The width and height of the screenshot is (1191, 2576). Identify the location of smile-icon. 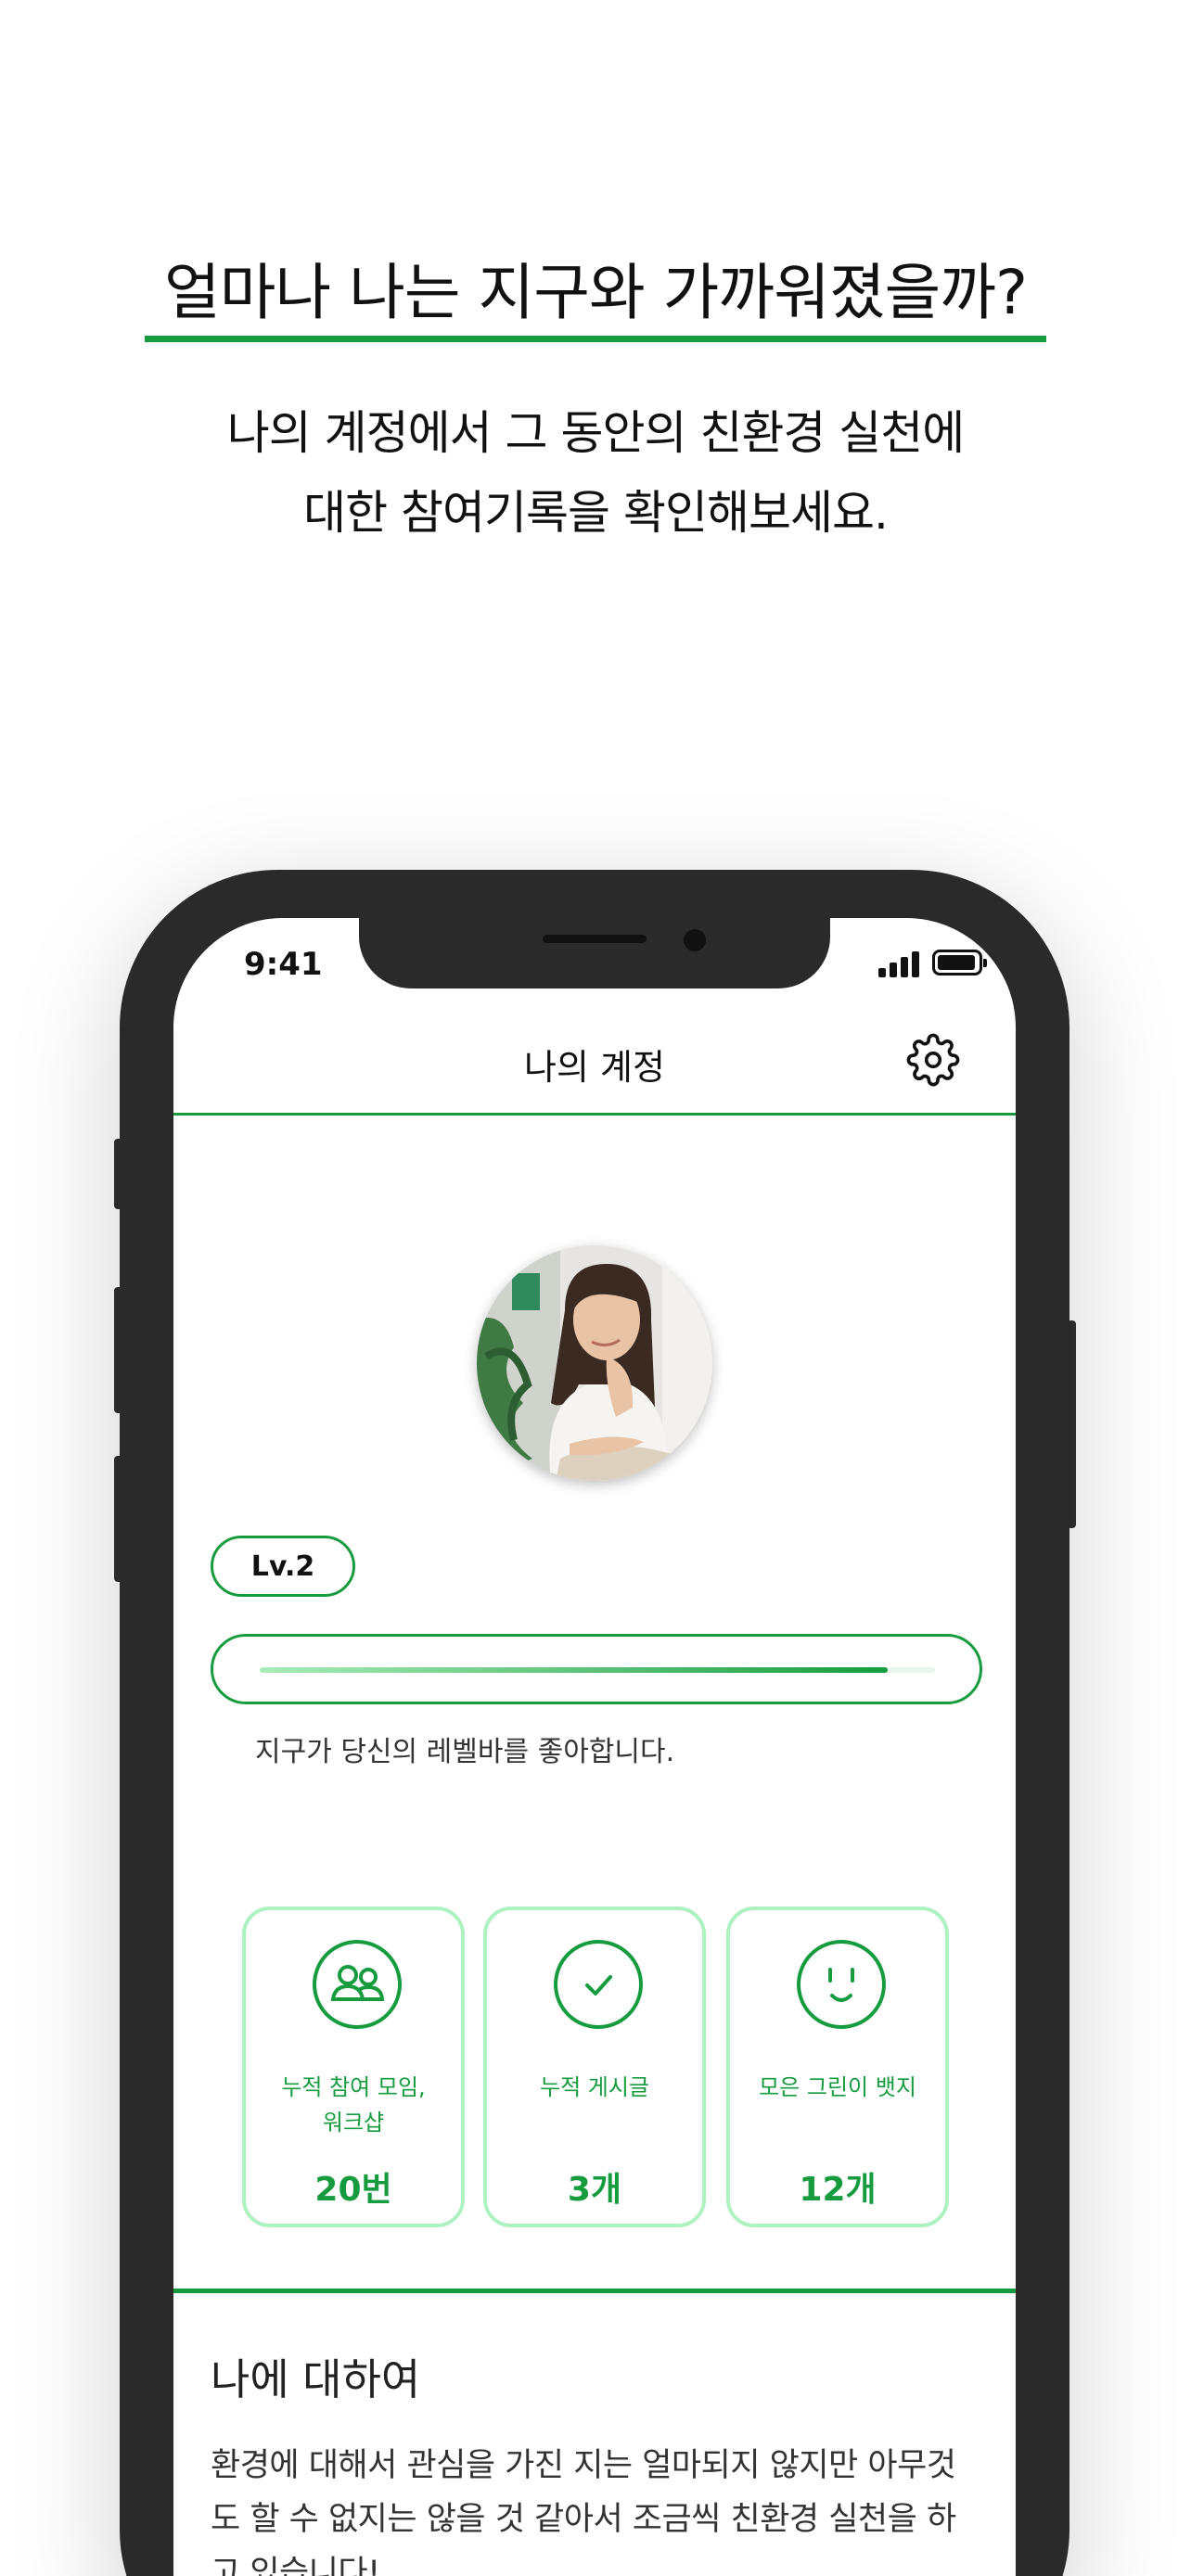
(842, 1984).